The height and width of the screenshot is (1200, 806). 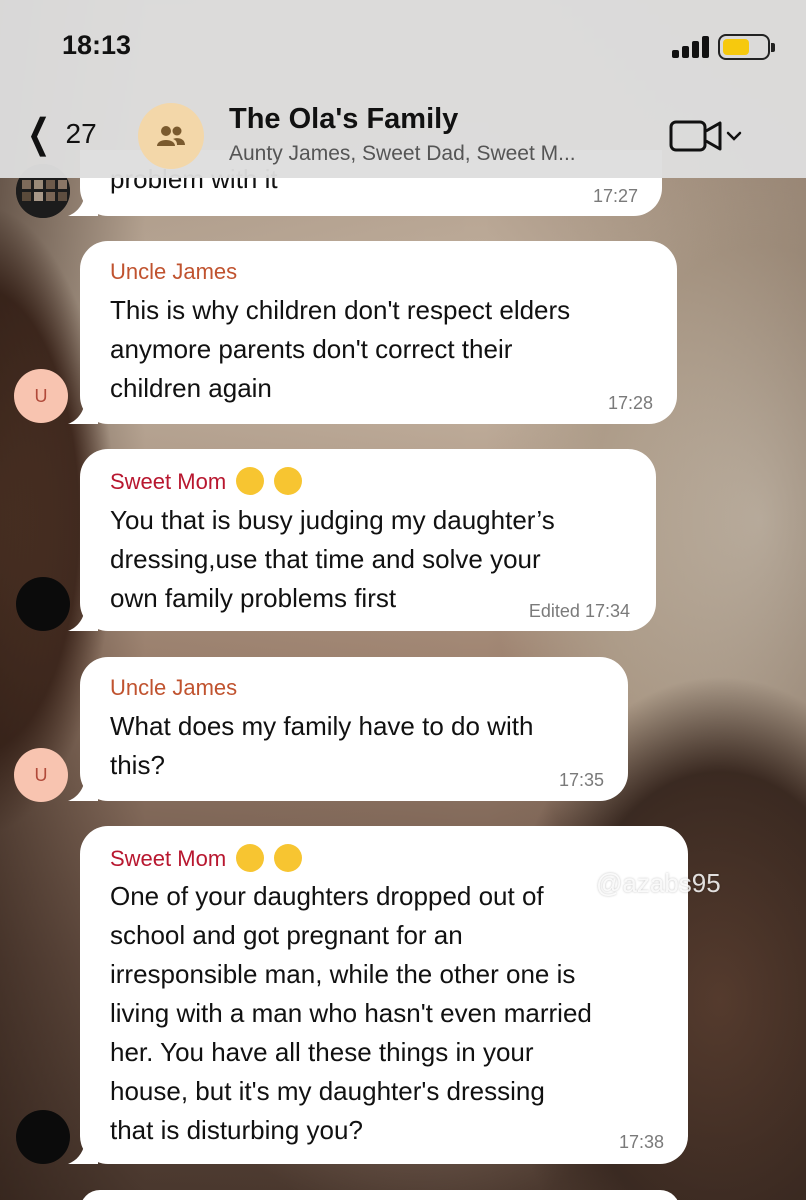 What do you see at coordinates (658, 883) in the screenshot?
I see `watermark: @azabs95` at bounding box center [658, 883].